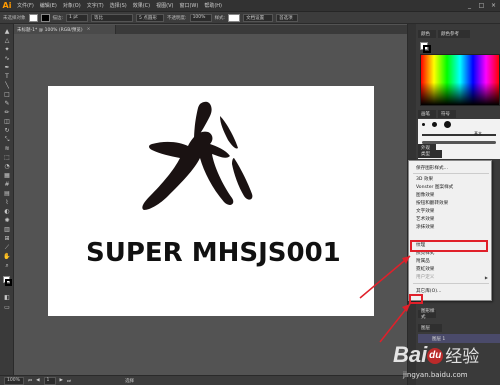 This screenshot has width=500, height=385. Describe the element at coordinates (14, 380) in the screenshot. I see `zoom-select: 100%` at that location.